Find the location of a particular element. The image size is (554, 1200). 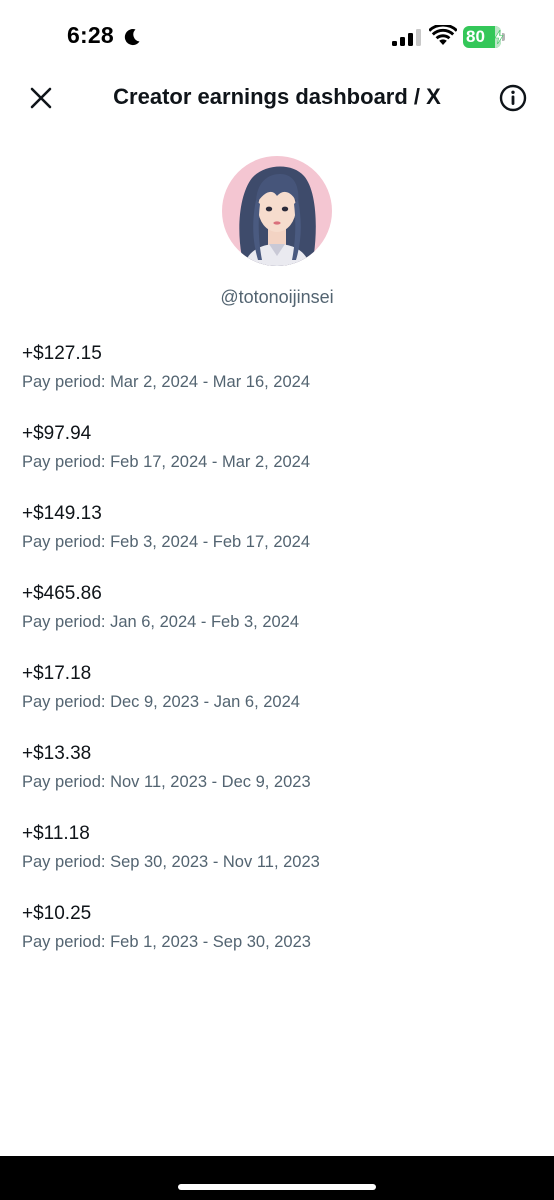

earning-amount: +$11.18 is located at coordinates (56, 833).